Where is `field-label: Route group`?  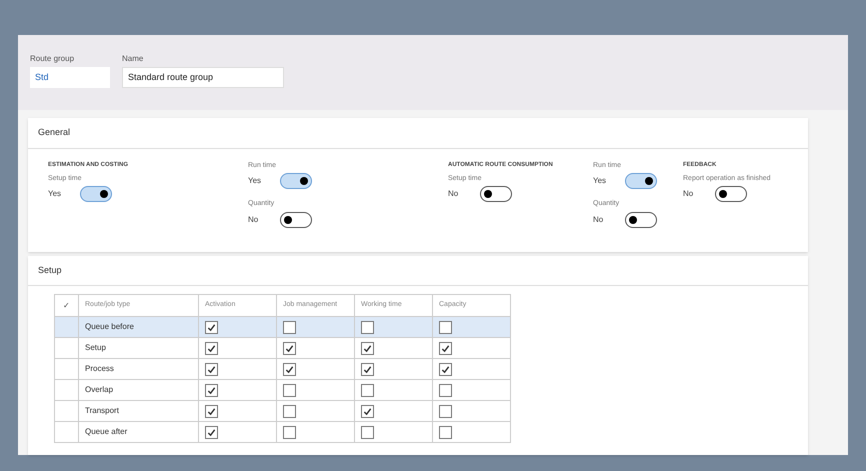 field-label: Route group is located at coordinates (53, 59).